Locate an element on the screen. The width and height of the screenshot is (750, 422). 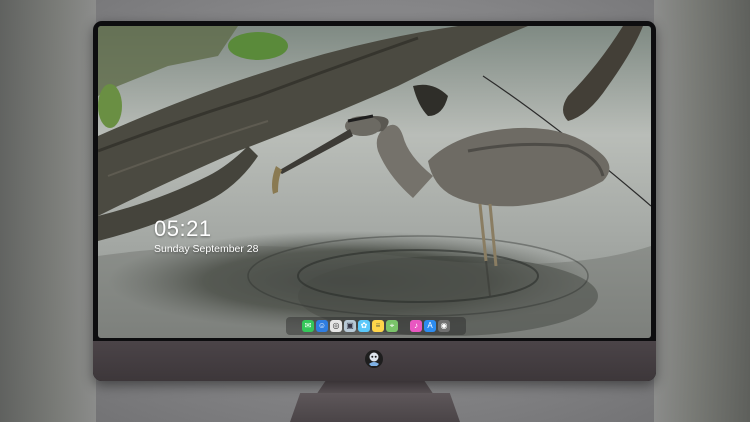
finder-icon: ☺ is located at coordinates (322, 326).